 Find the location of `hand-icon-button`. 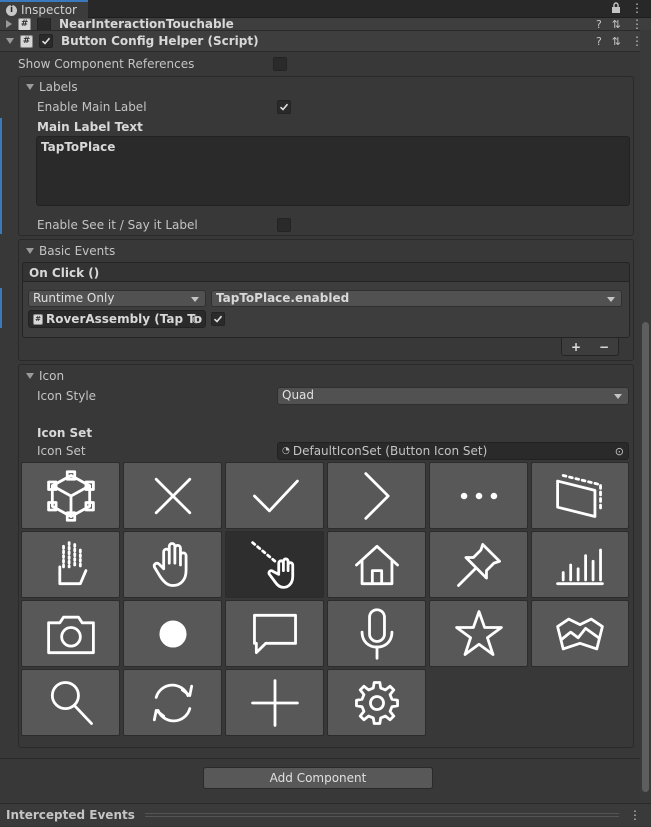

hand-icon-button is located at coordinates (172, 564).